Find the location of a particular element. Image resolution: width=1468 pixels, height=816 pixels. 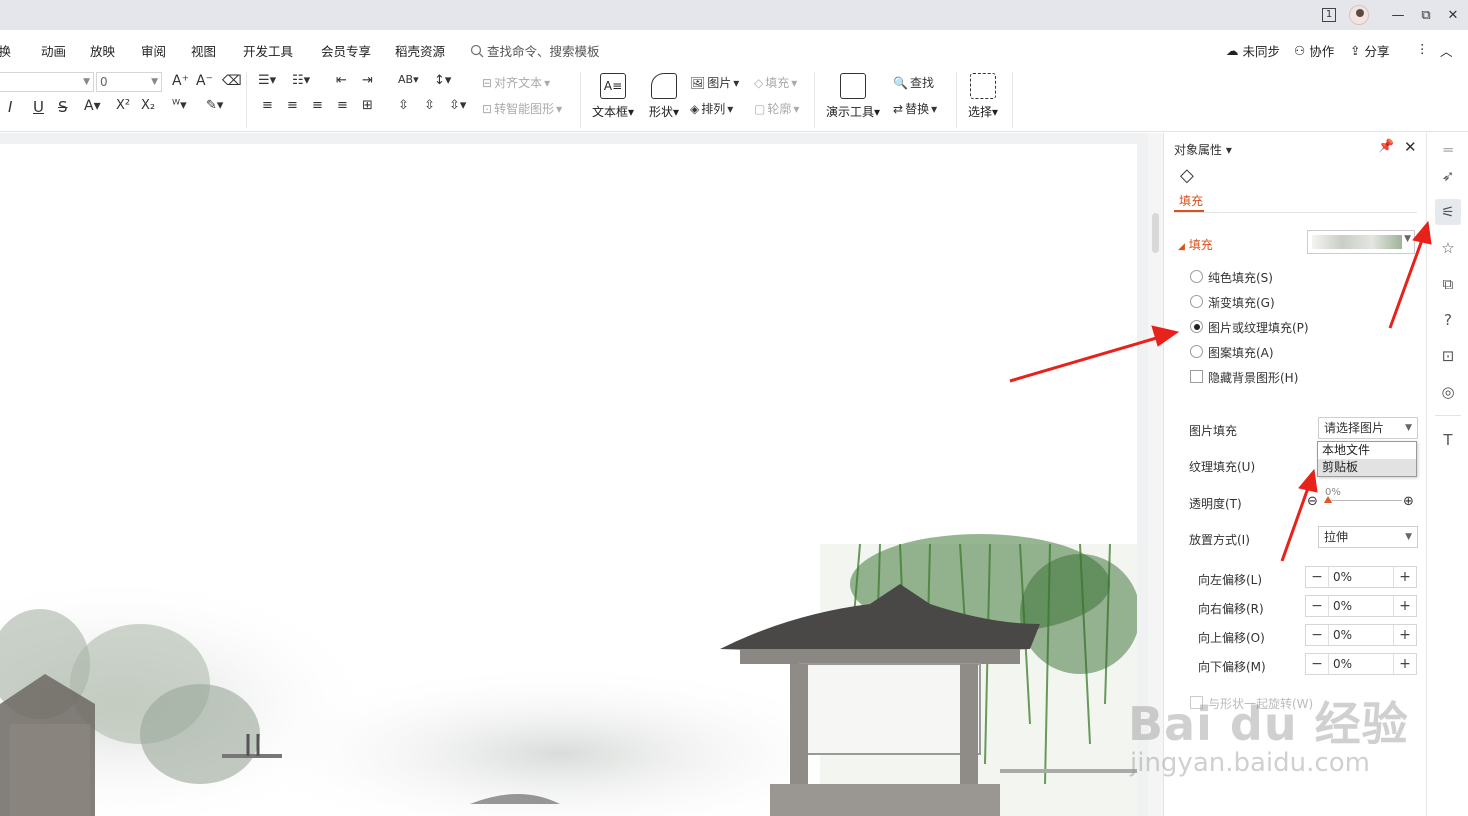

grow-font-icon: A⁺ is located at coordinates (180, 81).